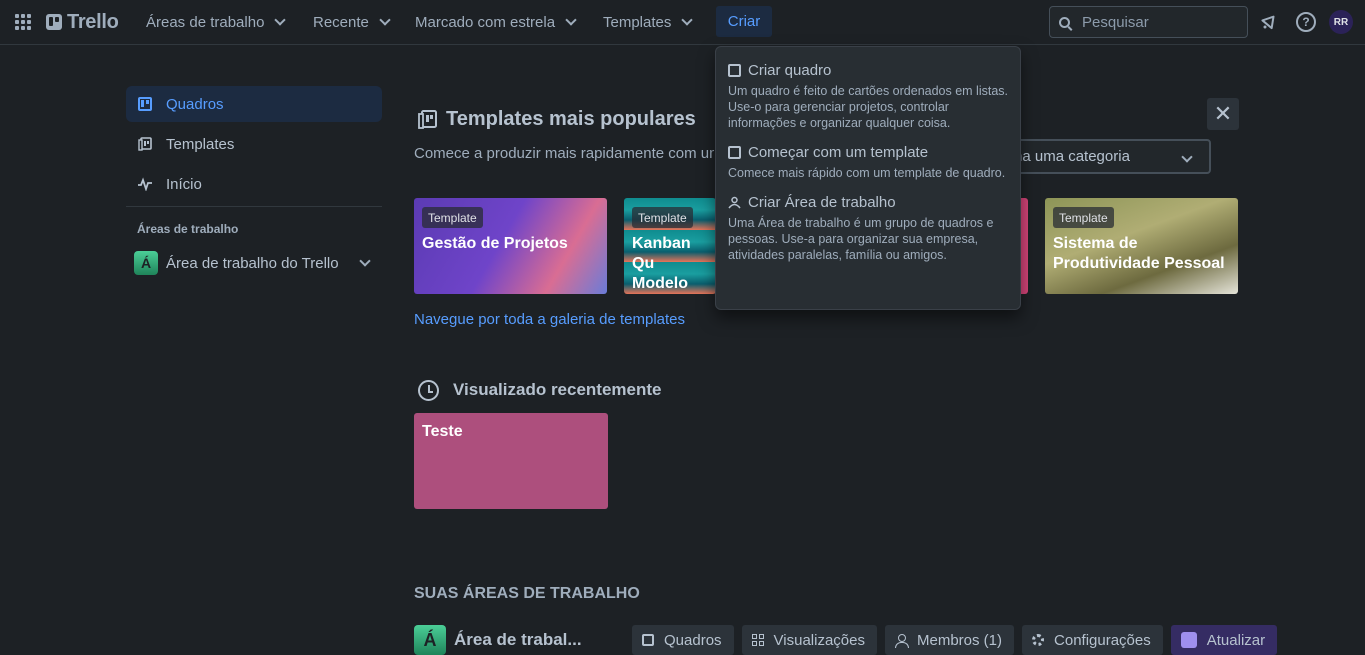  What do you see at coordinates (184, 184) in the screenshot?
I see `sidebar-item-label: Início` at bounding box center [184, 184].